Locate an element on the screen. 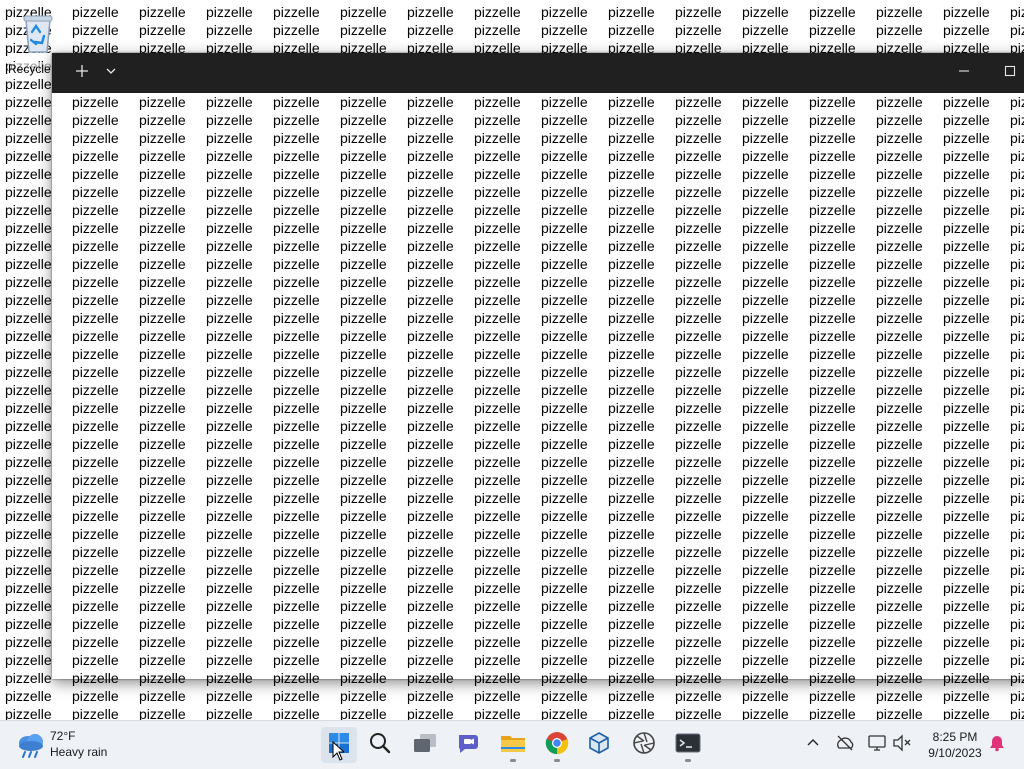 Image resolution: width=1024 pixels, height=769 pixels. recycle-bin-shortcut: Recycle Bin is located at coordinates (37, 40).